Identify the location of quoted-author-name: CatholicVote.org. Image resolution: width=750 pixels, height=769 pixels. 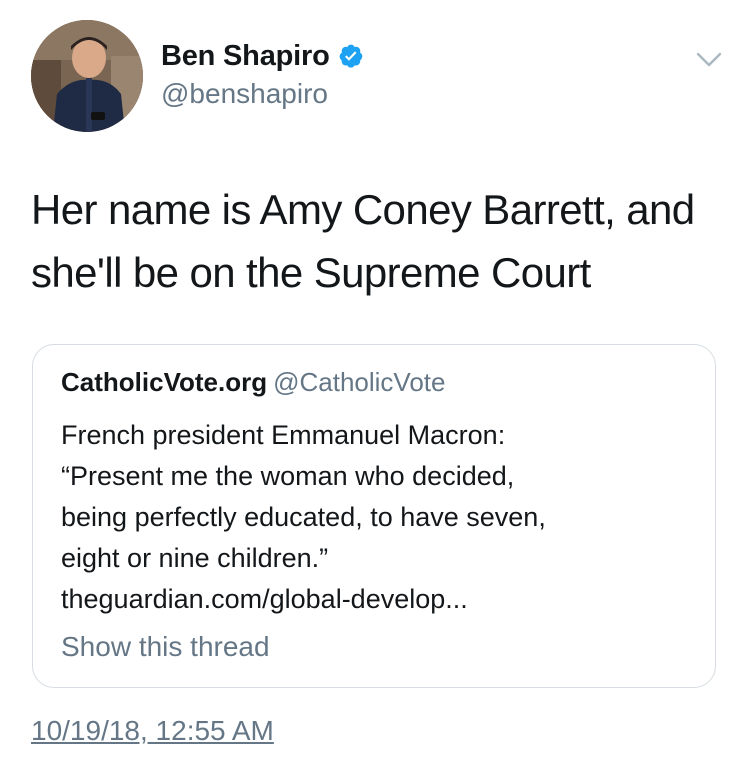
(164, 382).